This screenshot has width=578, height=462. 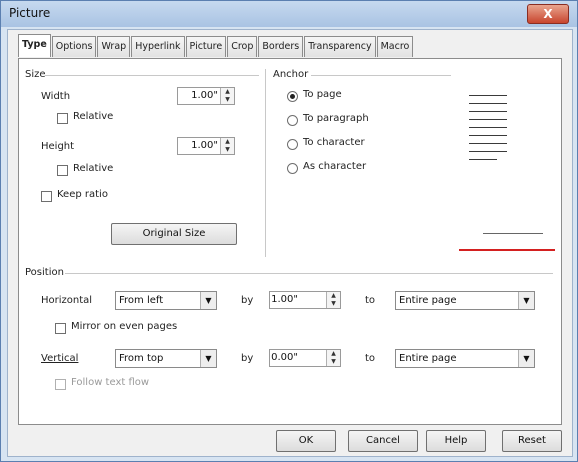 What do you see at coordinates (284, 357) in the screenshot?
I see `v-by-value: 0.00"` at bounding box center [284, 357].